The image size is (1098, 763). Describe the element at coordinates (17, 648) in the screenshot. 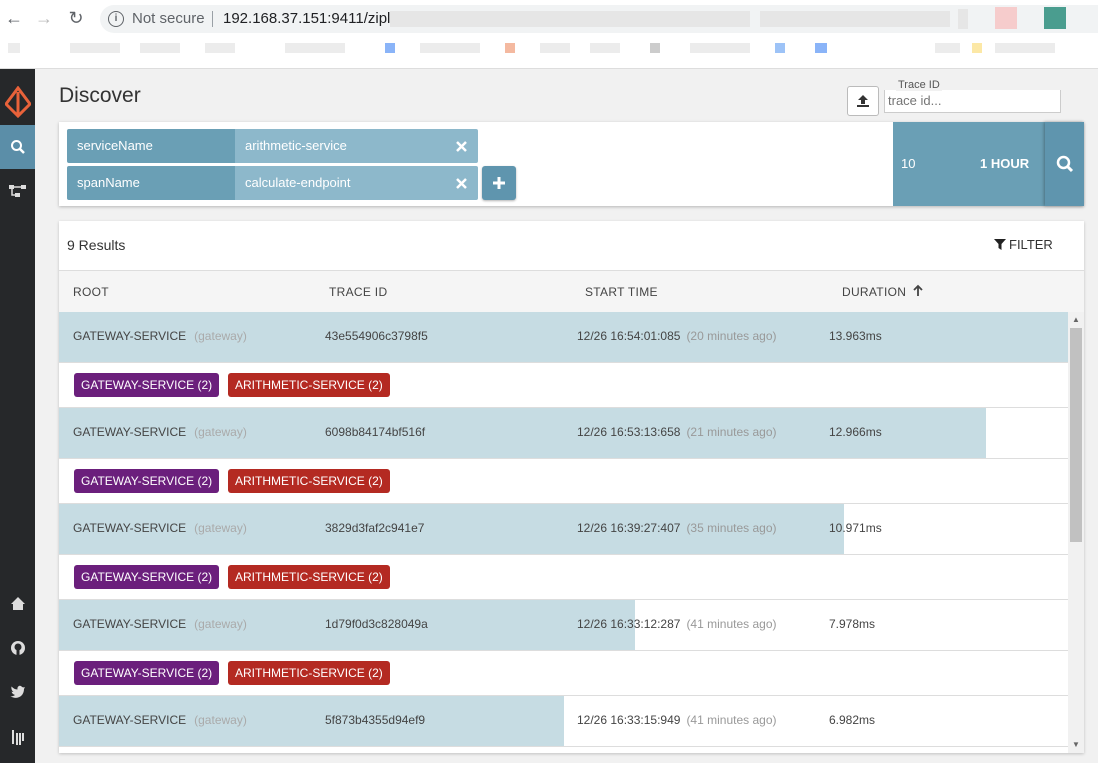

I see `github-icon` at that location.